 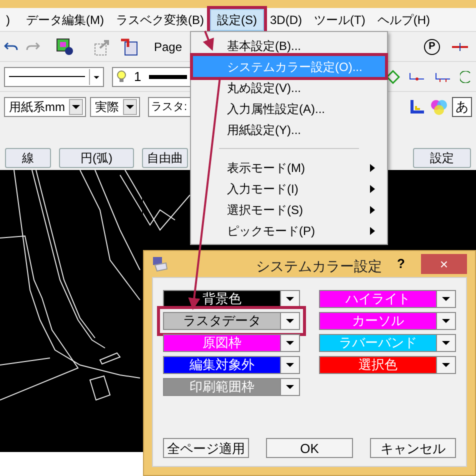 I want to click on menu-item: ), so click(x=8, y=19).